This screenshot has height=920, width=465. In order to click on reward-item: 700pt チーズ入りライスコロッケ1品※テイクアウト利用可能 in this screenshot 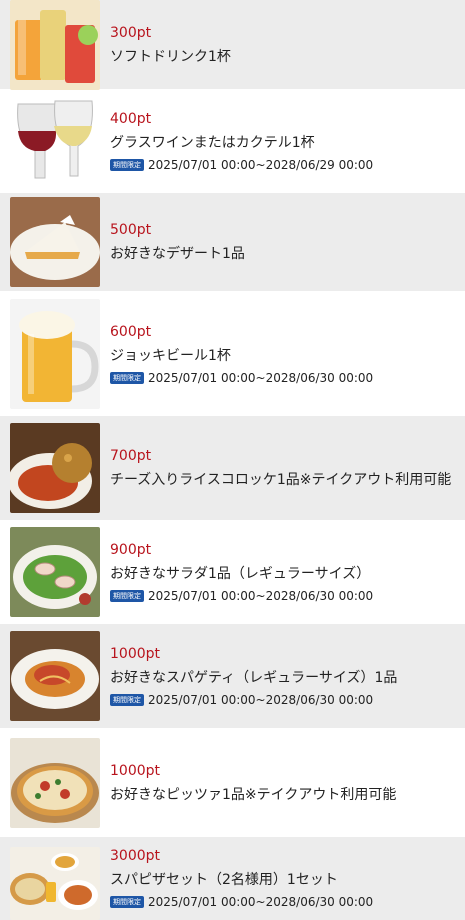, I will do `click(232, 468)`.